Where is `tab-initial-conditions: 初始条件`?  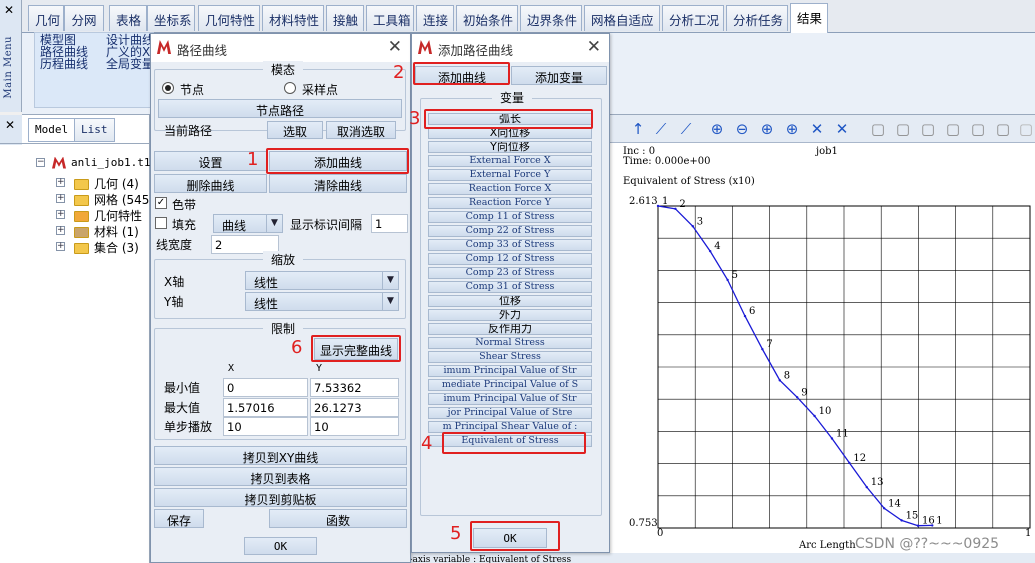
tab-initial-conditions: 初始条件 is located at coordinates (487, 18).